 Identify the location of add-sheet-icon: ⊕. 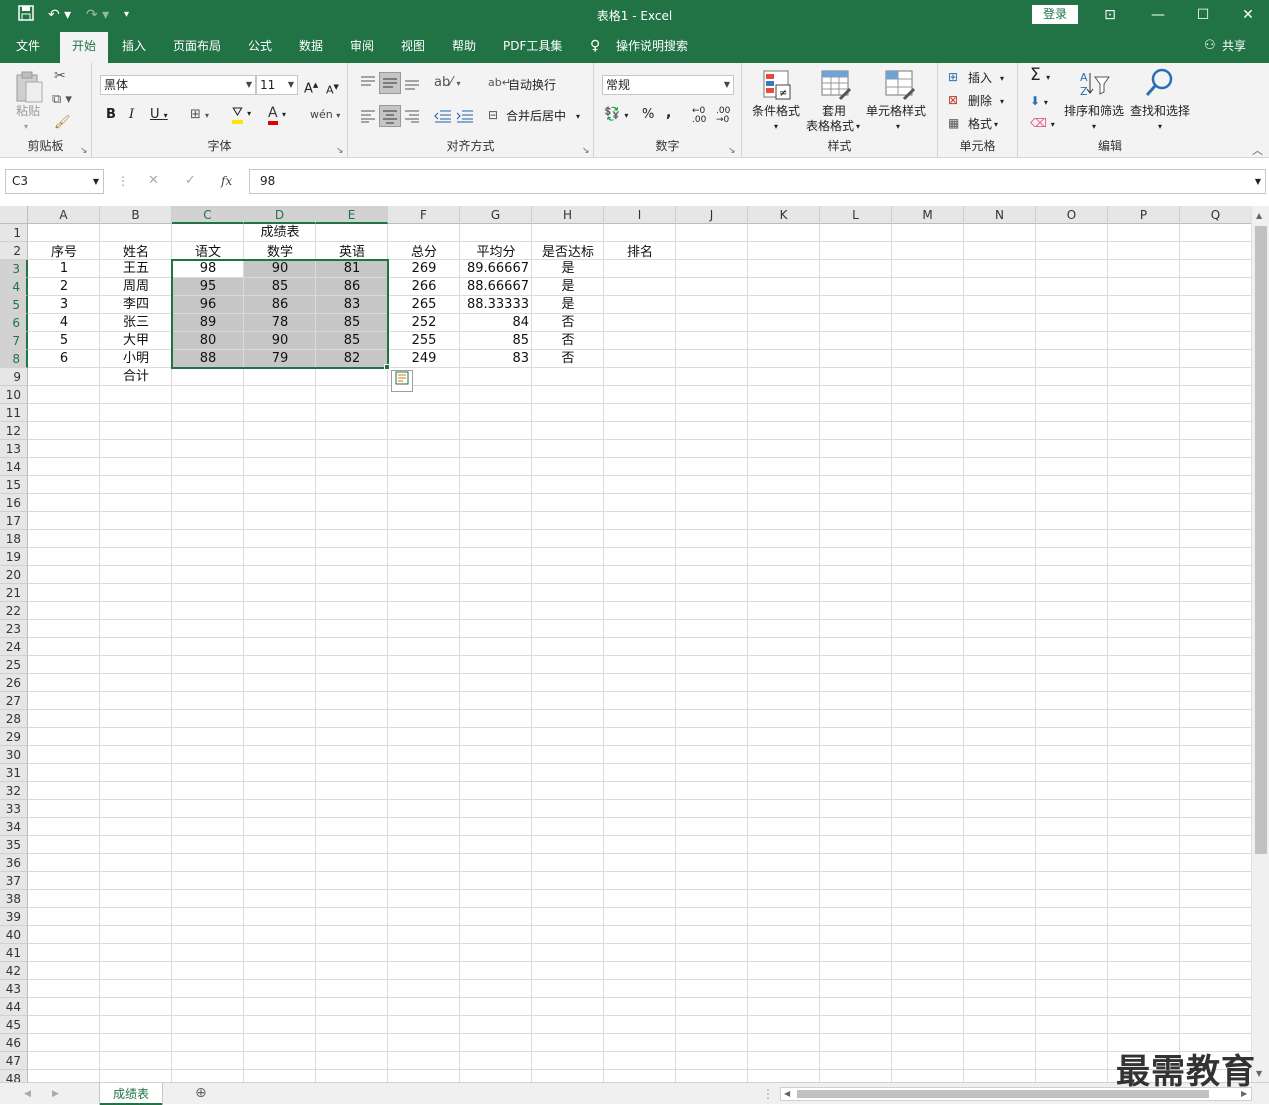
(201, 1093).